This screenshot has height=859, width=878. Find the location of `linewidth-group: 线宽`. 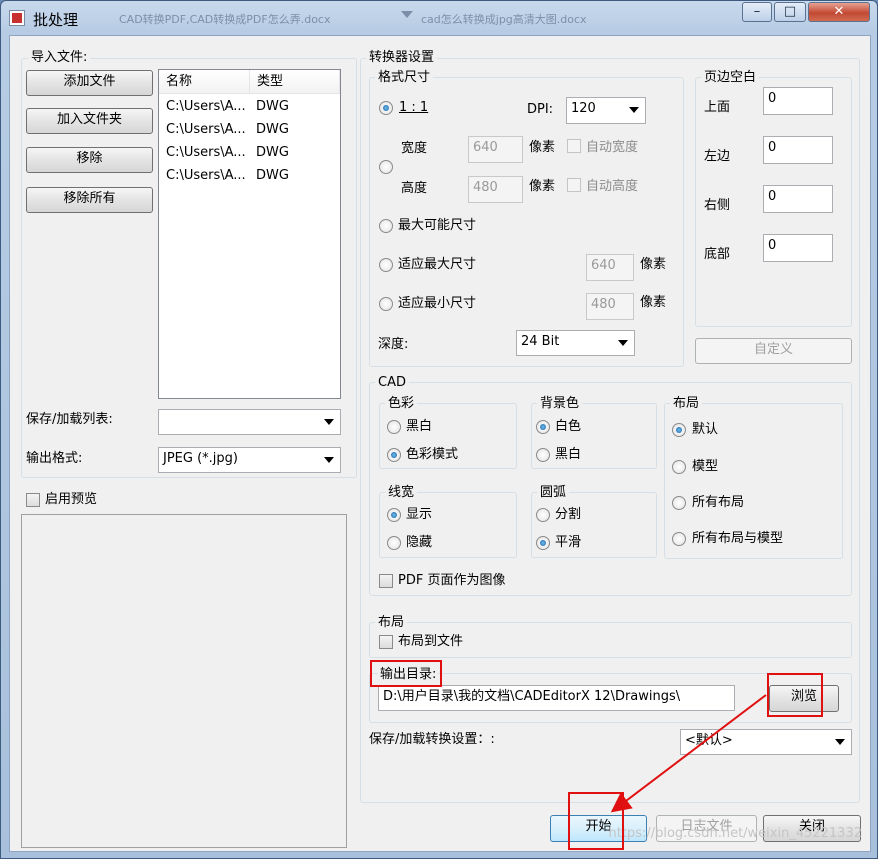

linewidth-group: 线宽 is located at coordinates (448, 522).